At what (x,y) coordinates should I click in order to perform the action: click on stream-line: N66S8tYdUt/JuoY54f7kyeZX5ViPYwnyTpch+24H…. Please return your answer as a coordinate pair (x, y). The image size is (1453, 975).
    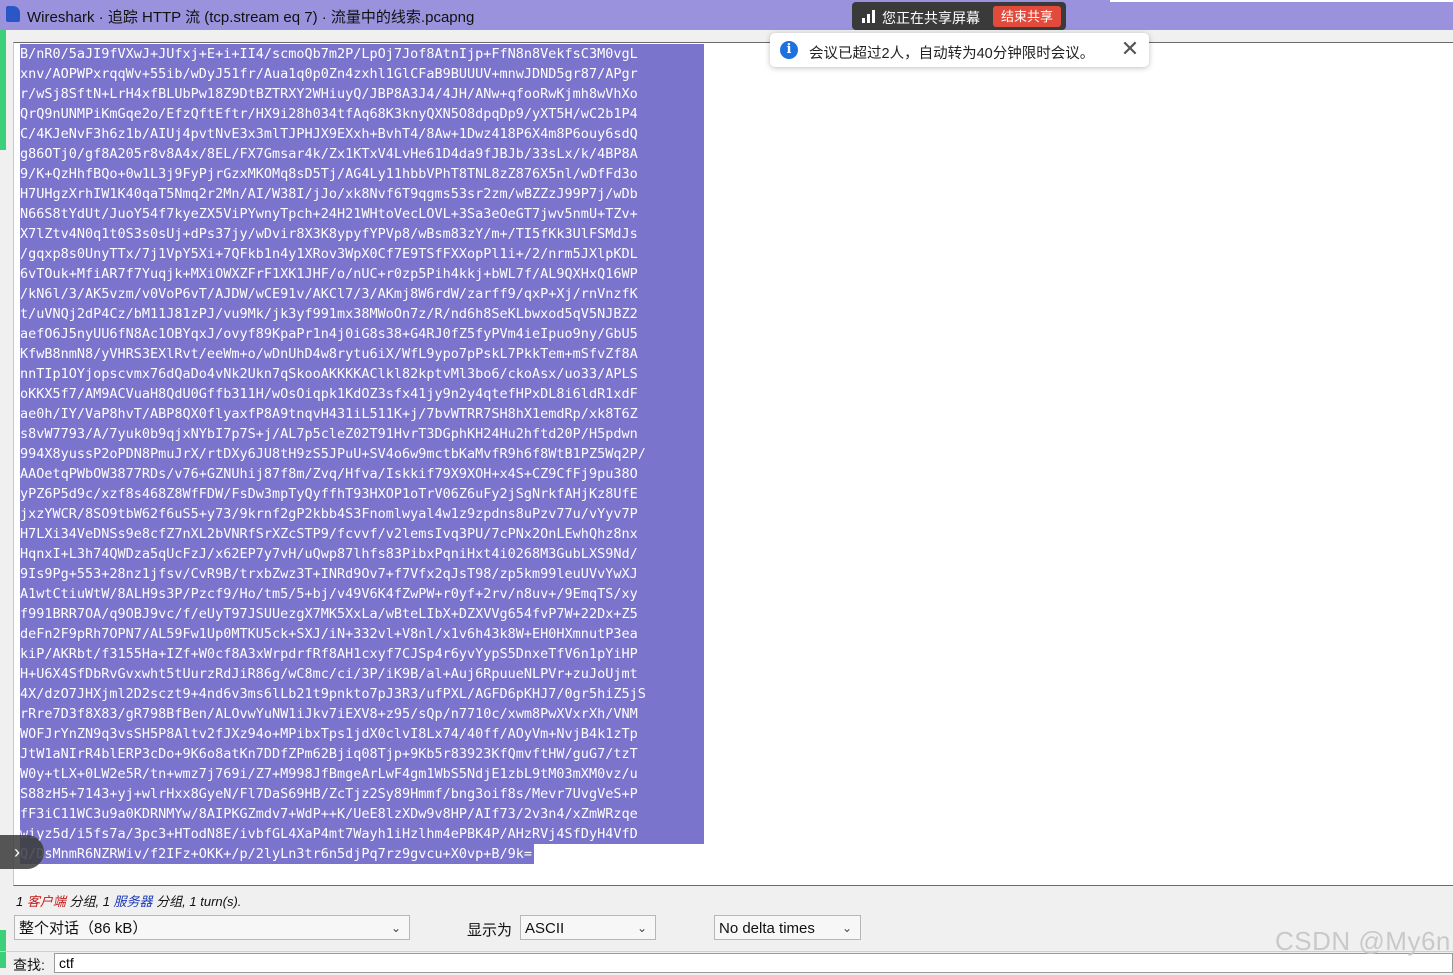
    Looking at the image, I should click on (362, 214).